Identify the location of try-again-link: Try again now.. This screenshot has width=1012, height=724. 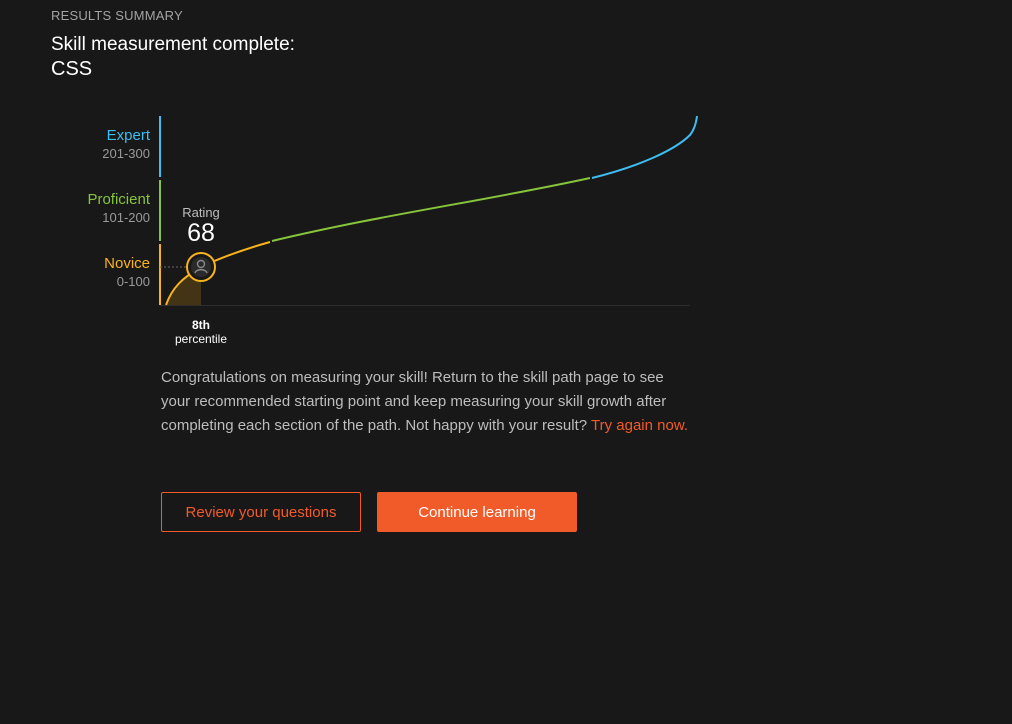
(639, 425).